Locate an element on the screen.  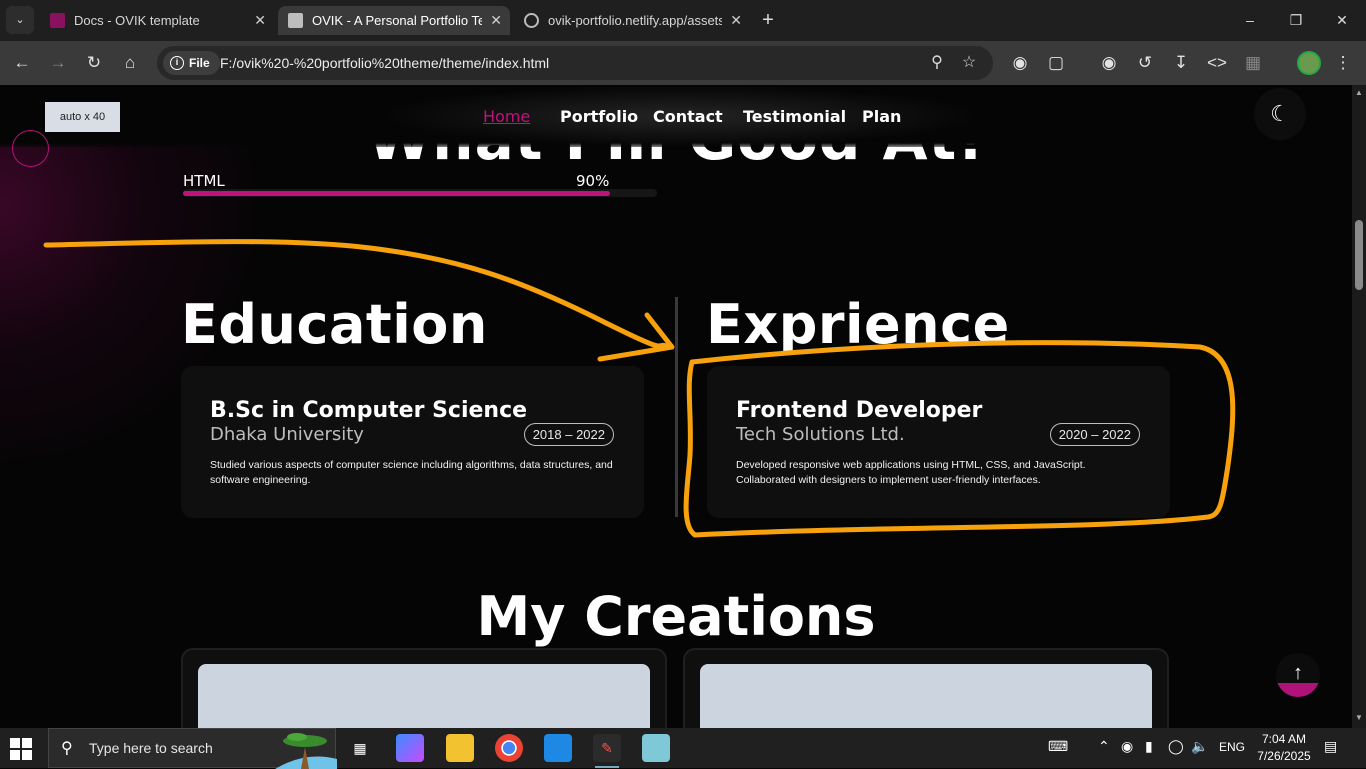
minimize-icon: – is located at coordinates (1250, 20).